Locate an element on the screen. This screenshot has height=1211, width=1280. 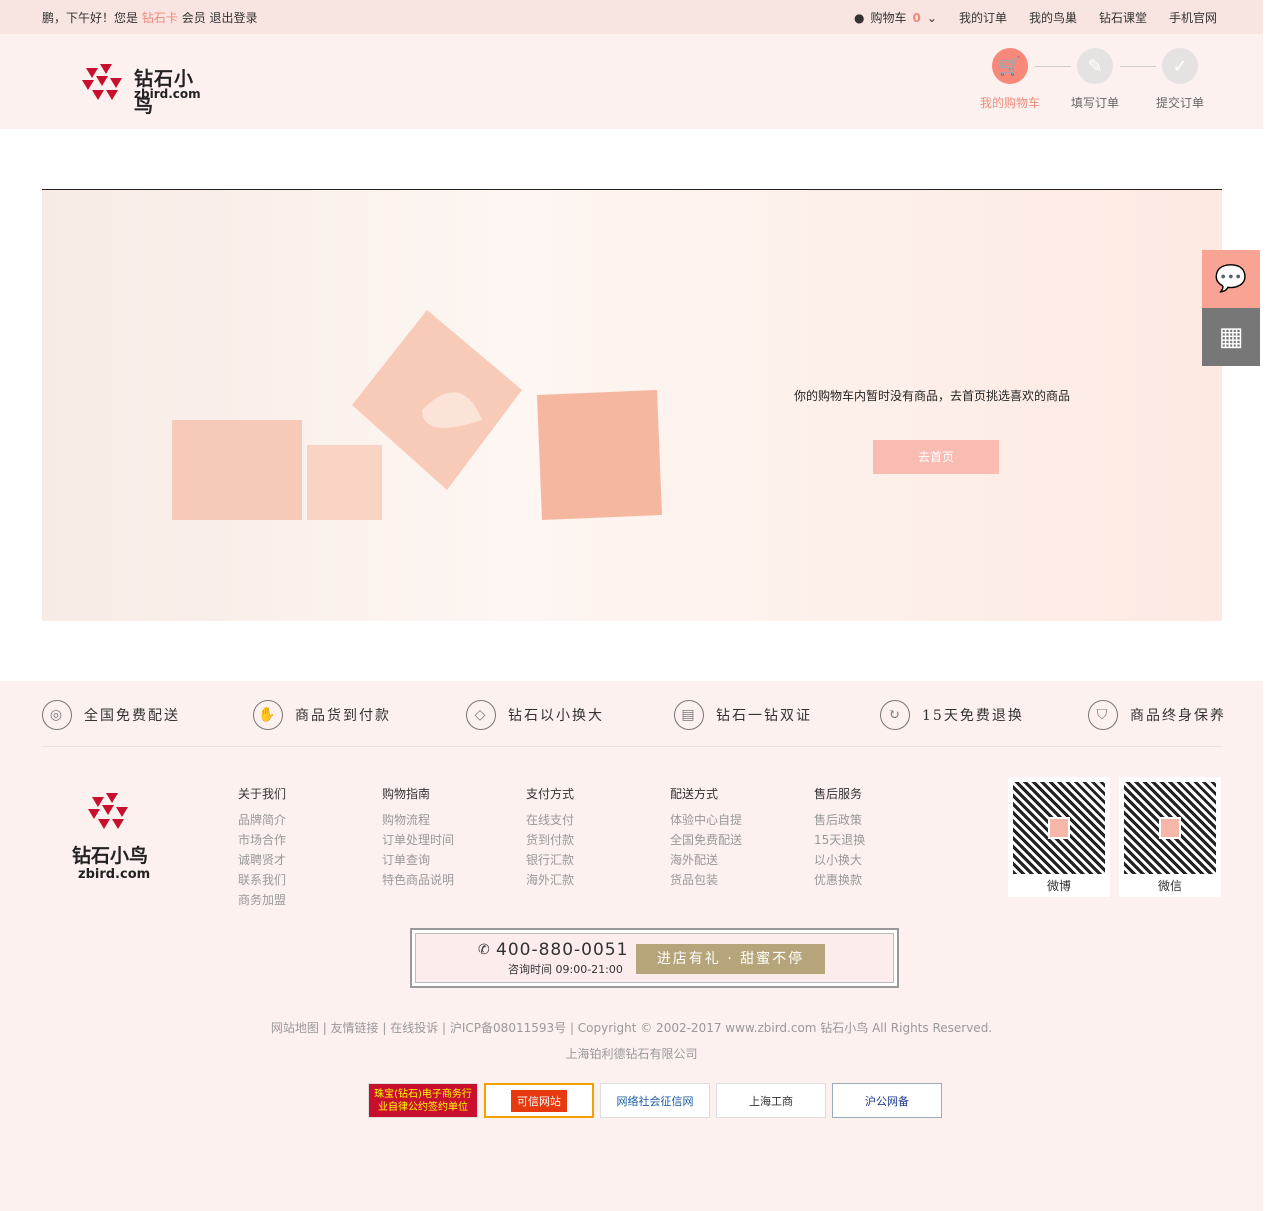
wechat-qr: 微信 is located at coordinates (1170, 837).